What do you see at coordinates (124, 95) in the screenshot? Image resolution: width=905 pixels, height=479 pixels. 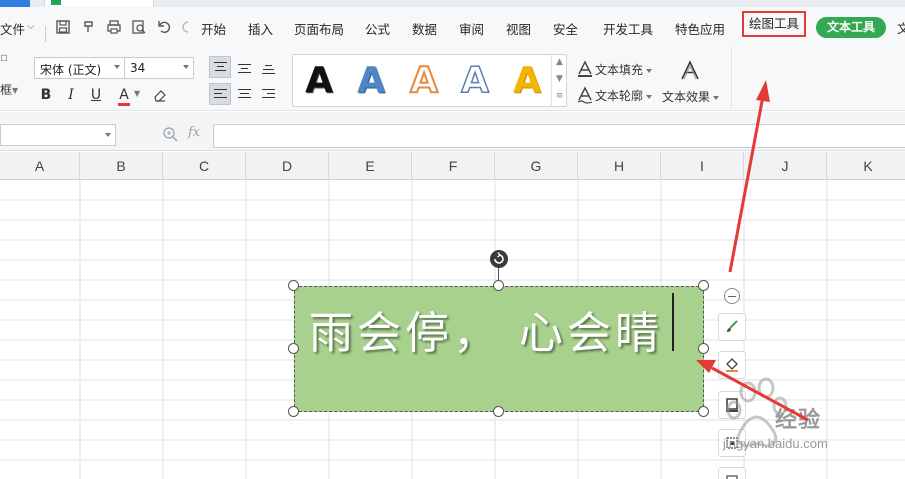 I see `font-color-button: A` at bounding box center [124, 95].